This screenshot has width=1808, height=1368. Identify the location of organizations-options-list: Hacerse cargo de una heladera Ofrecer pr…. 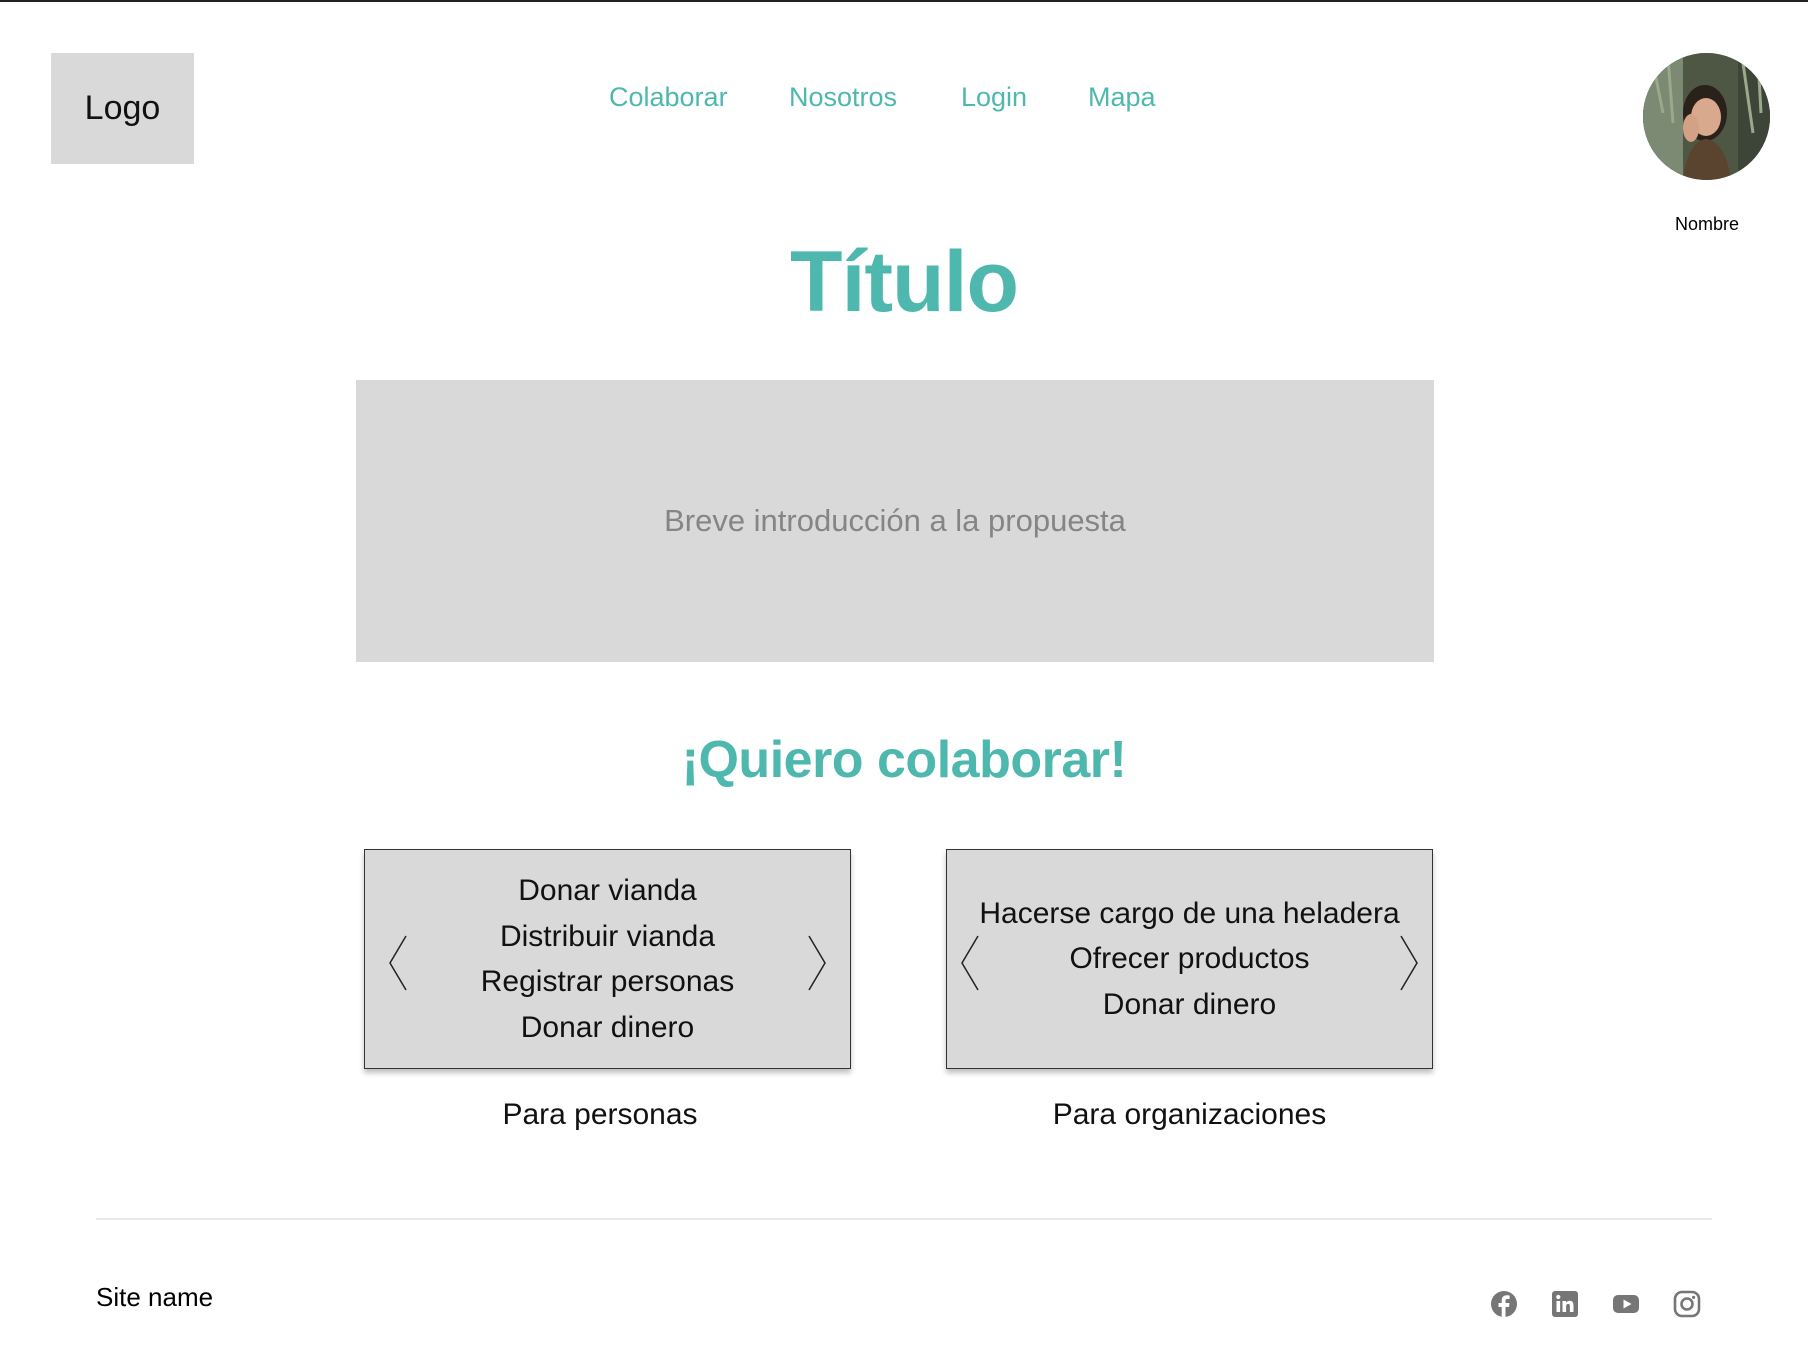
(1189, 959).